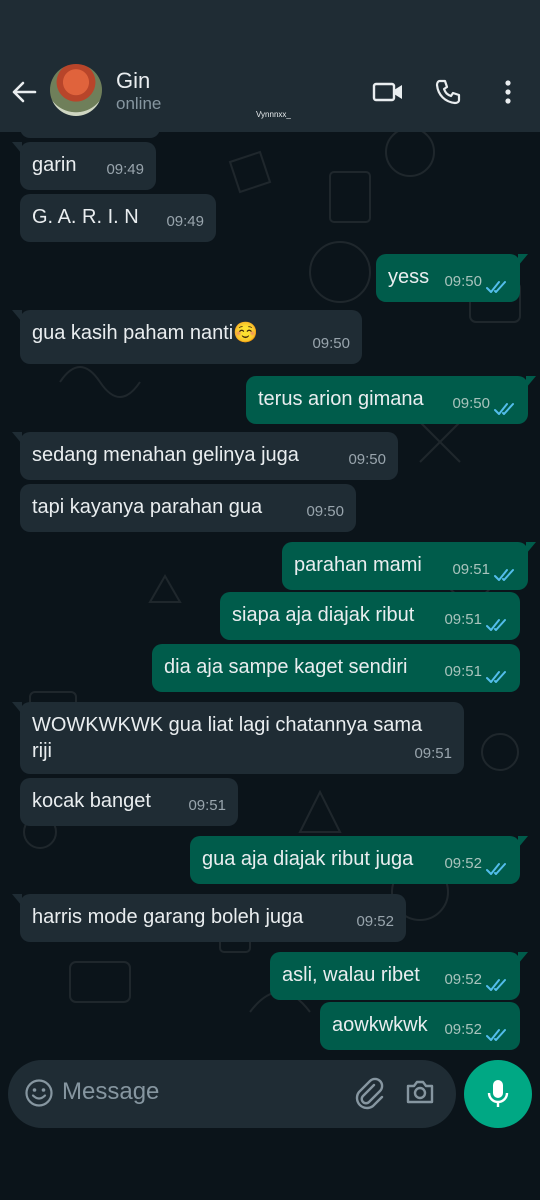 This screenshot has height=1200, width=540. I want to click on video-call-button, so click(388, 92).